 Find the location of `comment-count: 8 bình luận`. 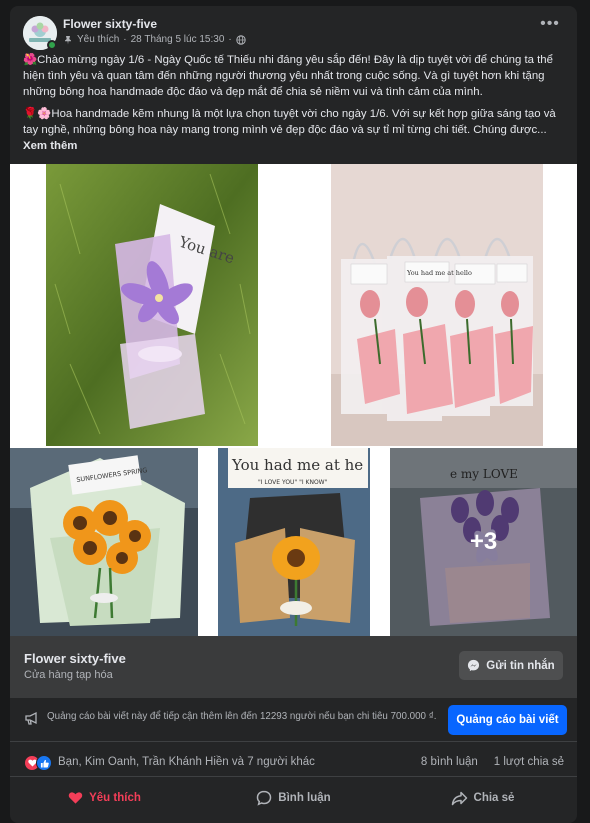

comment-count: 8 bình luận is located at coordinates (449, 762).